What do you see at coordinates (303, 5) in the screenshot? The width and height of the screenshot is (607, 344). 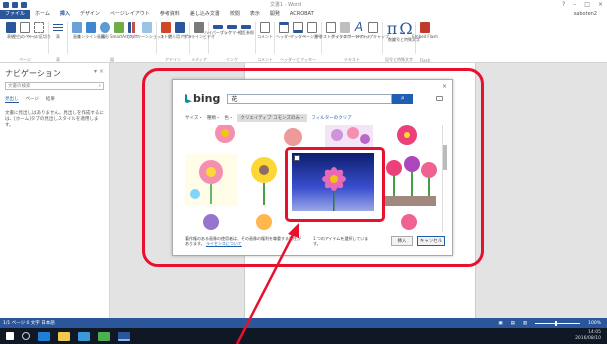 I see `title-bar: 文書1 - Word ? – □ ×` at bounding box center [303, 5].